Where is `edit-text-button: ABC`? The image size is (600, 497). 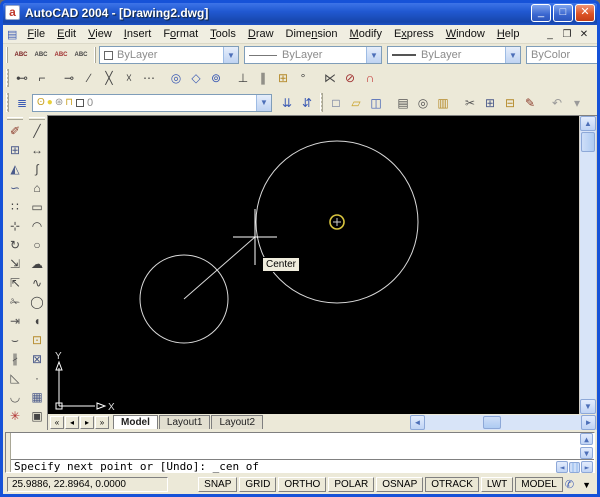 edit-text-button: ABC is located at coordinates (61, 55).